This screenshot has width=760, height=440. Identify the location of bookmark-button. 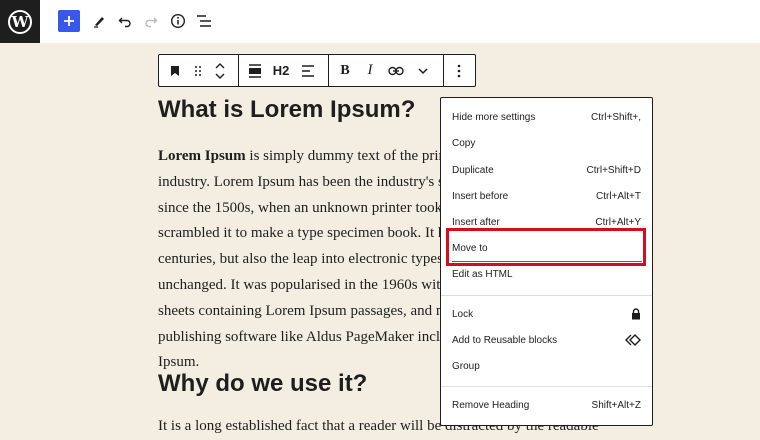
(175, 70).